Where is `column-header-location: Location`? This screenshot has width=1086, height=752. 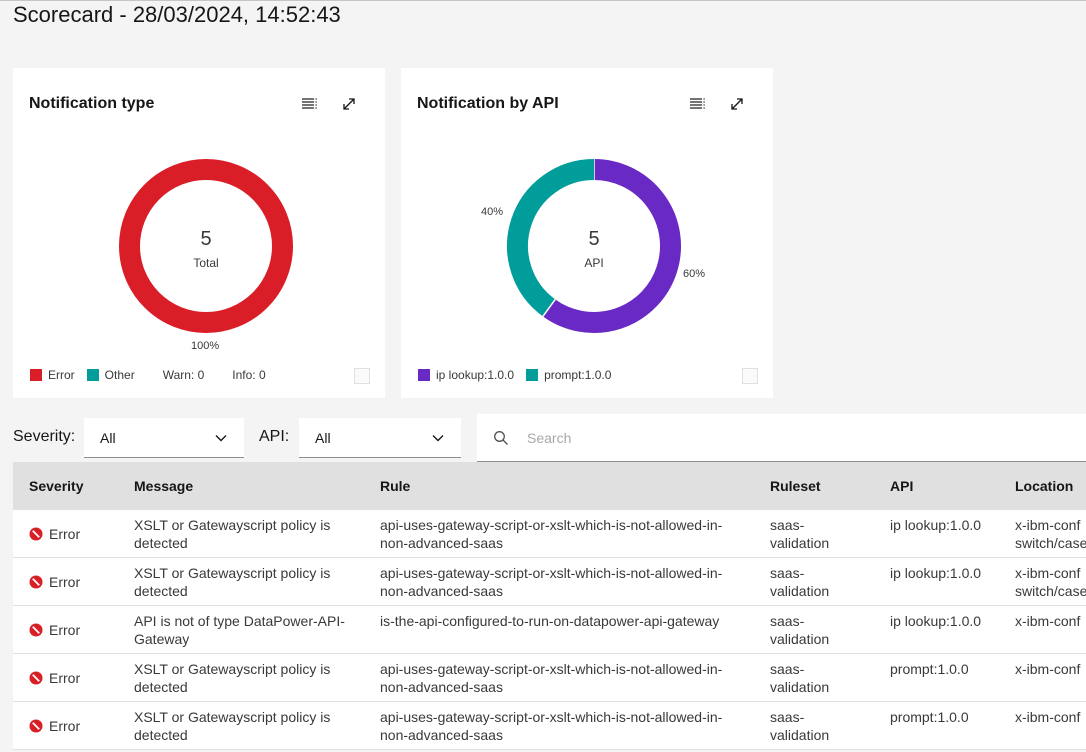
column-header-location: Location is located at coordinates (1044, 486).